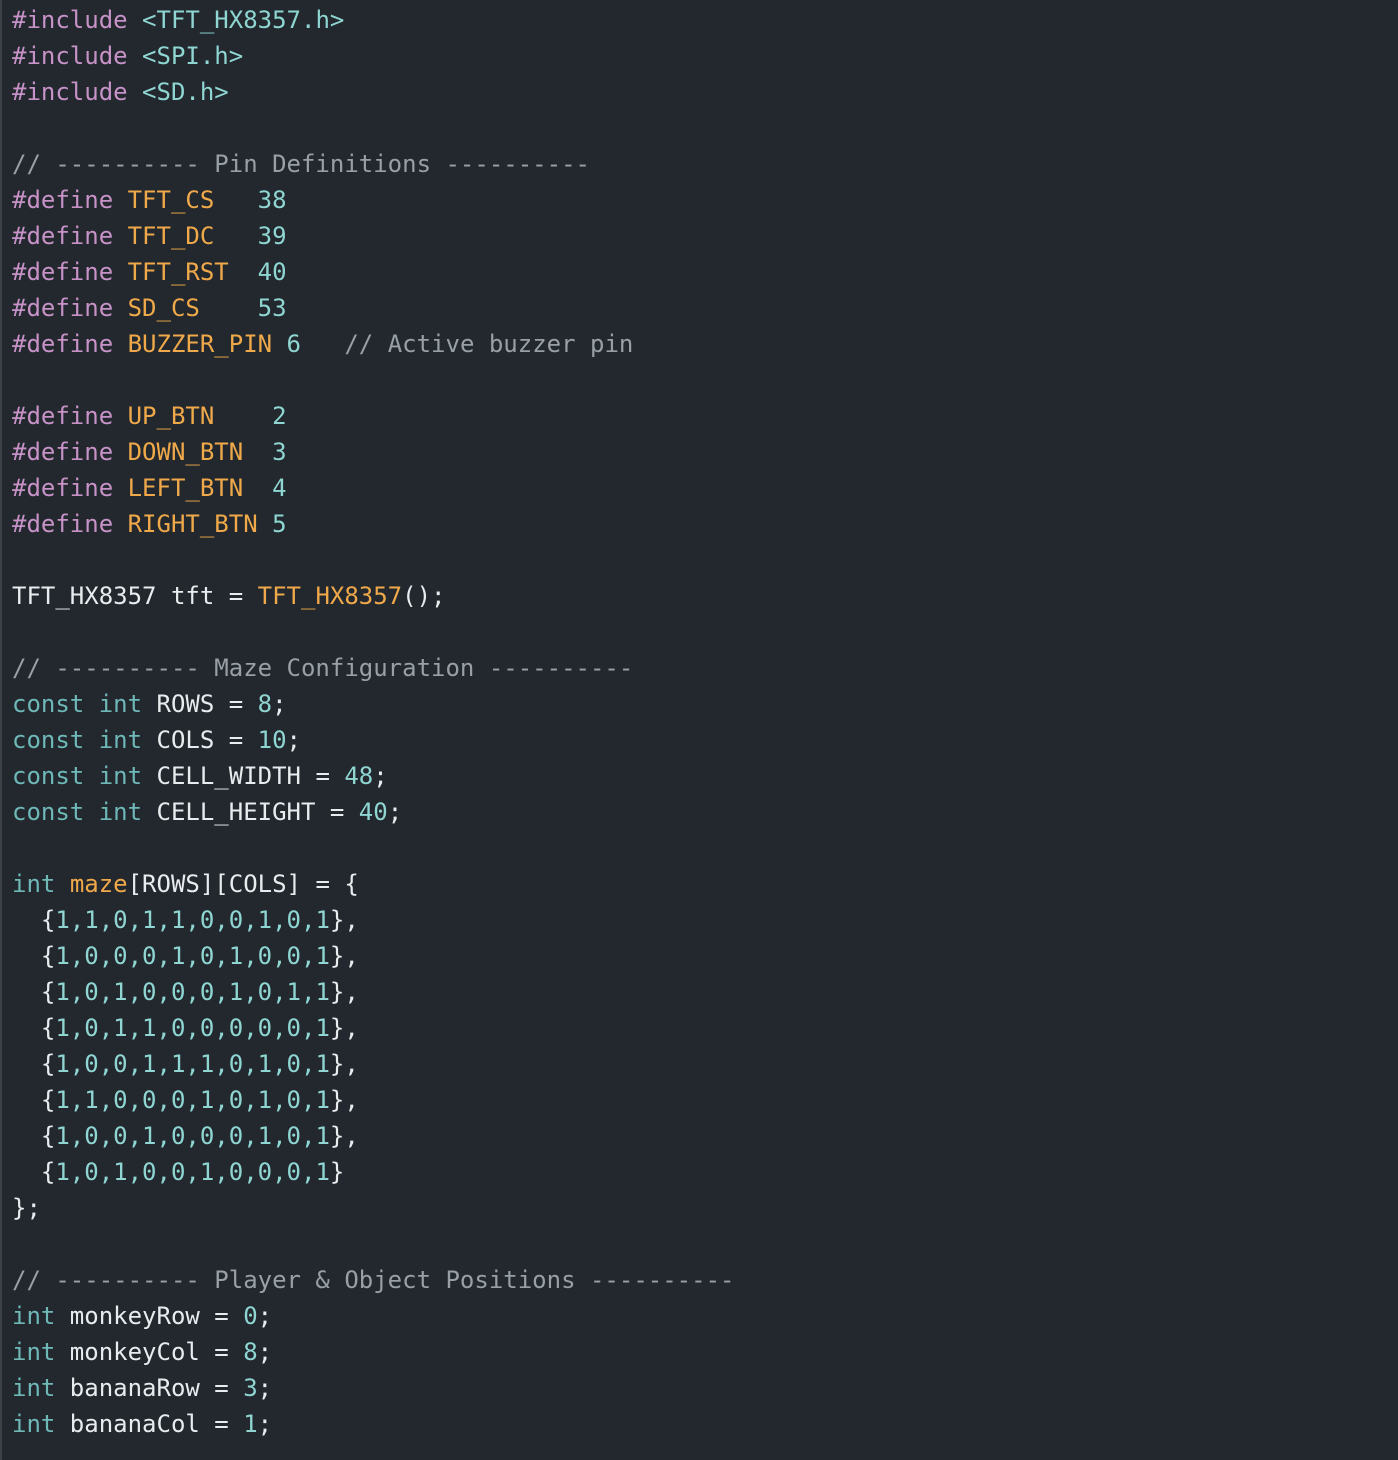 Image resolution: width=1398 pixels, height=1460 pixels. Describe the element at coordinates (373, 884) in the screenshot. I see `code-line: int maze[ROWS][COLS] = {` at that location.